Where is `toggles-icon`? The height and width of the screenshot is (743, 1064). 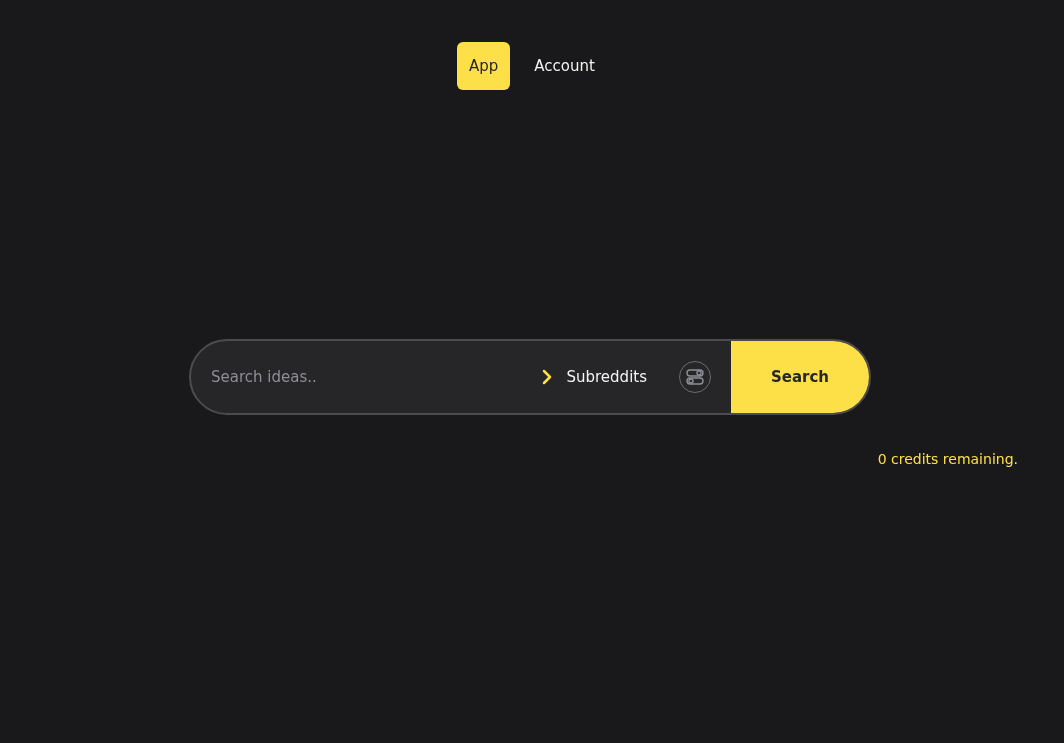
toggles-icon is located at coordinates (695, 377).